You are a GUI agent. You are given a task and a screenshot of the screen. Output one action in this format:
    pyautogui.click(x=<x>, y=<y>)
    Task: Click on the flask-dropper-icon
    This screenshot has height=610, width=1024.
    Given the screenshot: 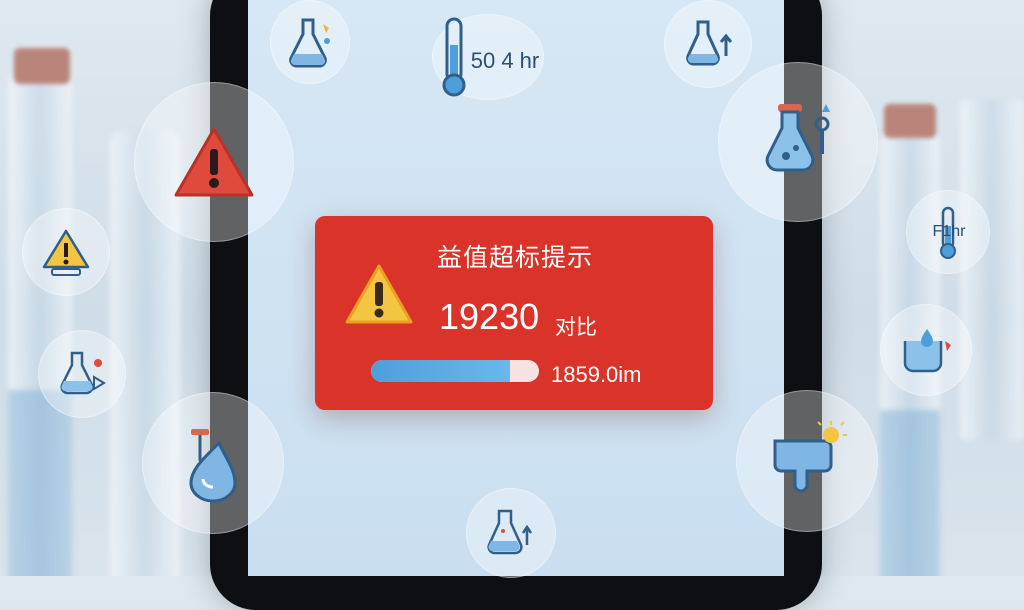 What is the action you would take?
    pyautogui.click(x=797, y=138)
    